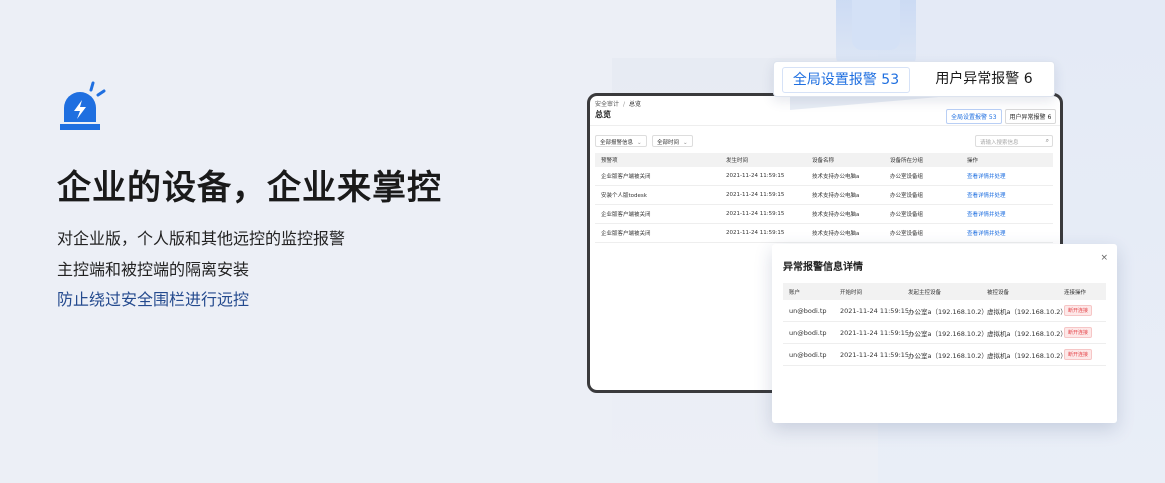  Describe the element at coordinates (617, 143) in the screenshot. I see `alert-type-filter-label: 全部报警信息` at that location.